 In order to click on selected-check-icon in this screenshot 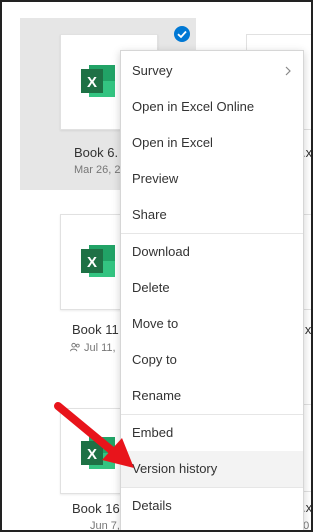, I will do `click(182, 34)`.